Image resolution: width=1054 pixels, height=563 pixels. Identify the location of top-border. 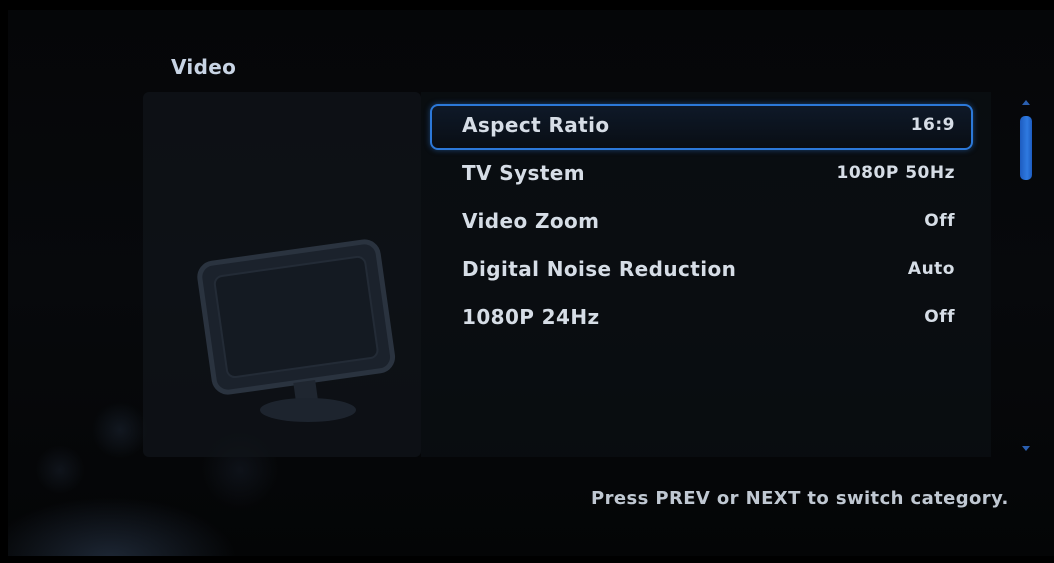
(527, 5).